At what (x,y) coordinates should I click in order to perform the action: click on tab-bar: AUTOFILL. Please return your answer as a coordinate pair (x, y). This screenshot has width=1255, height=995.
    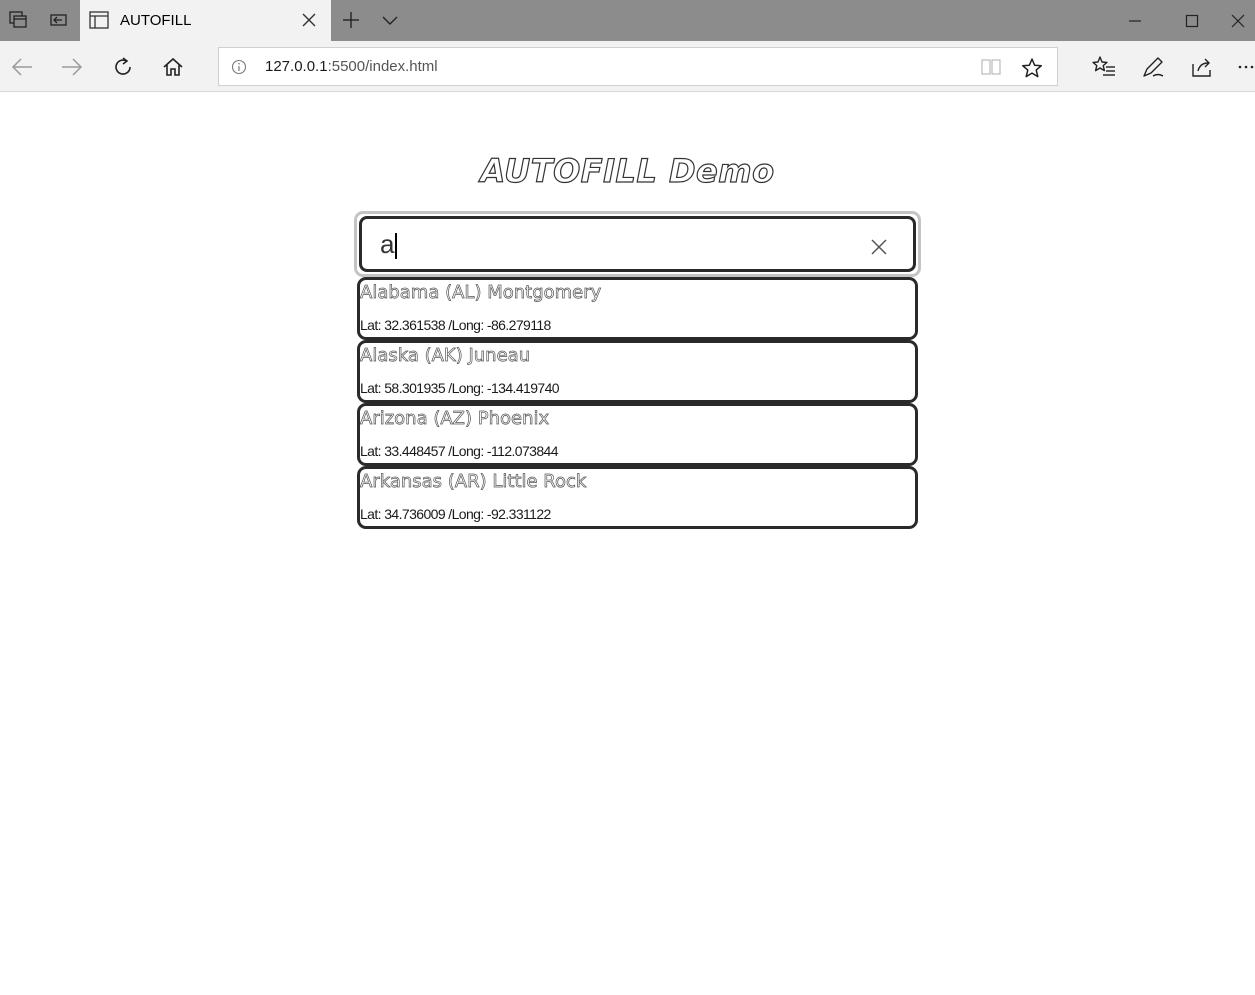
    Looking at the image, I should click on (627, 20).